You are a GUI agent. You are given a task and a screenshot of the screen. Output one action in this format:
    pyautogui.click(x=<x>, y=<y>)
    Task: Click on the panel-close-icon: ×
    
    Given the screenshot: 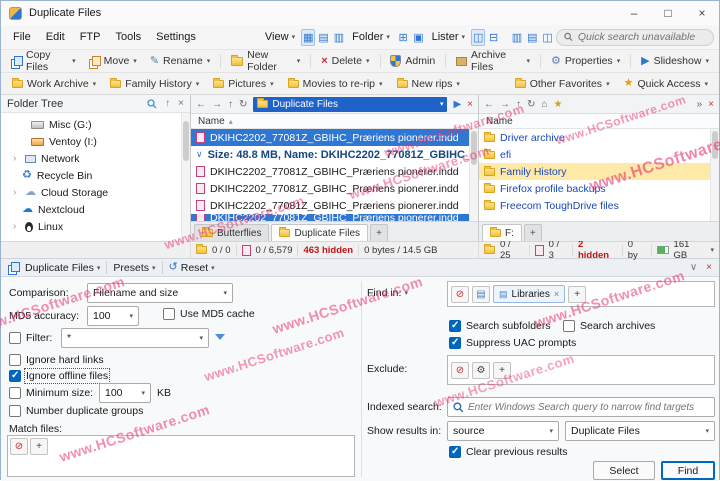 What is the action you would take?
    pyautogui.click(x=470, y=104)
    